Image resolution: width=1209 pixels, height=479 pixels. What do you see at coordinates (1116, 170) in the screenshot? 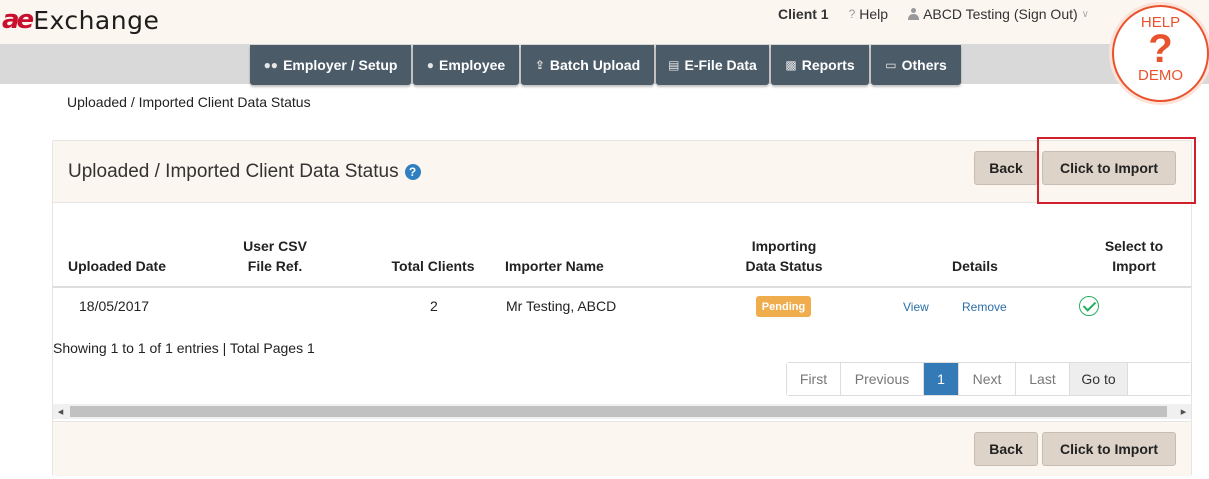
I see `highlight-box` at bounding box center [1116, 170].